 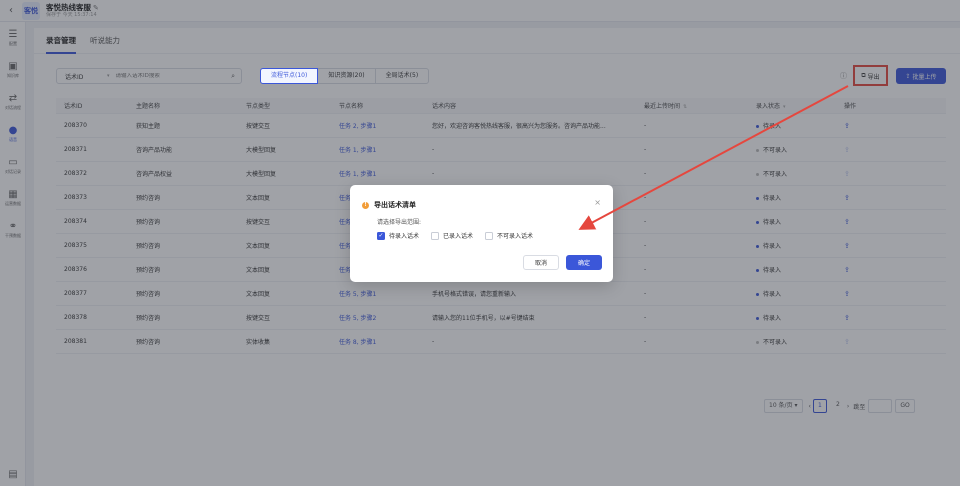 I want to click on option-recorded: 已录入话术, so click(x=452, y=235).